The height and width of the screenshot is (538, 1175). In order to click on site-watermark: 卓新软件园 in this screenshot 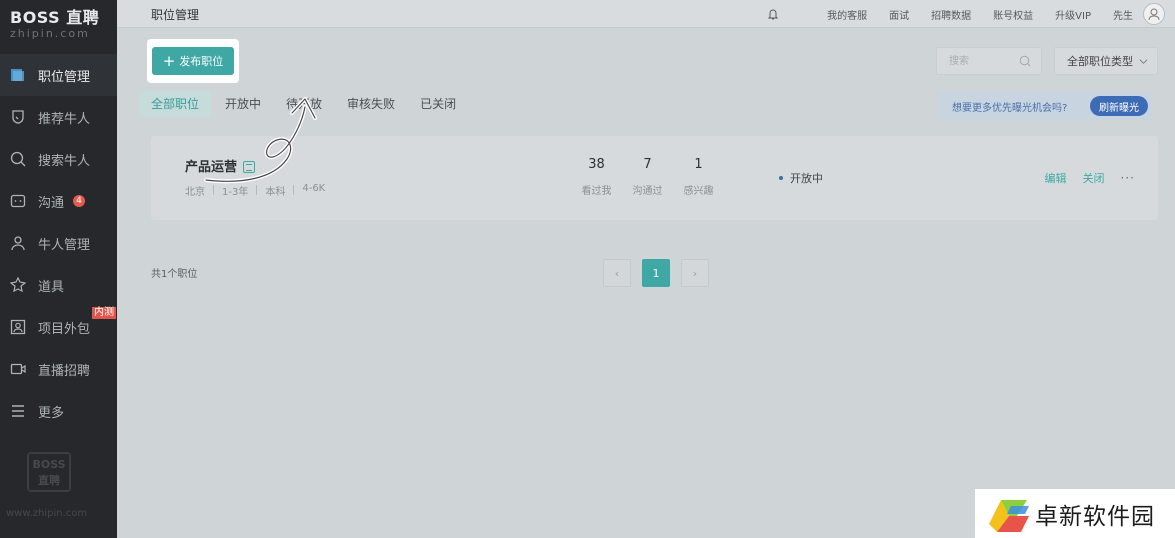, I will do `click(1075, 513)`.